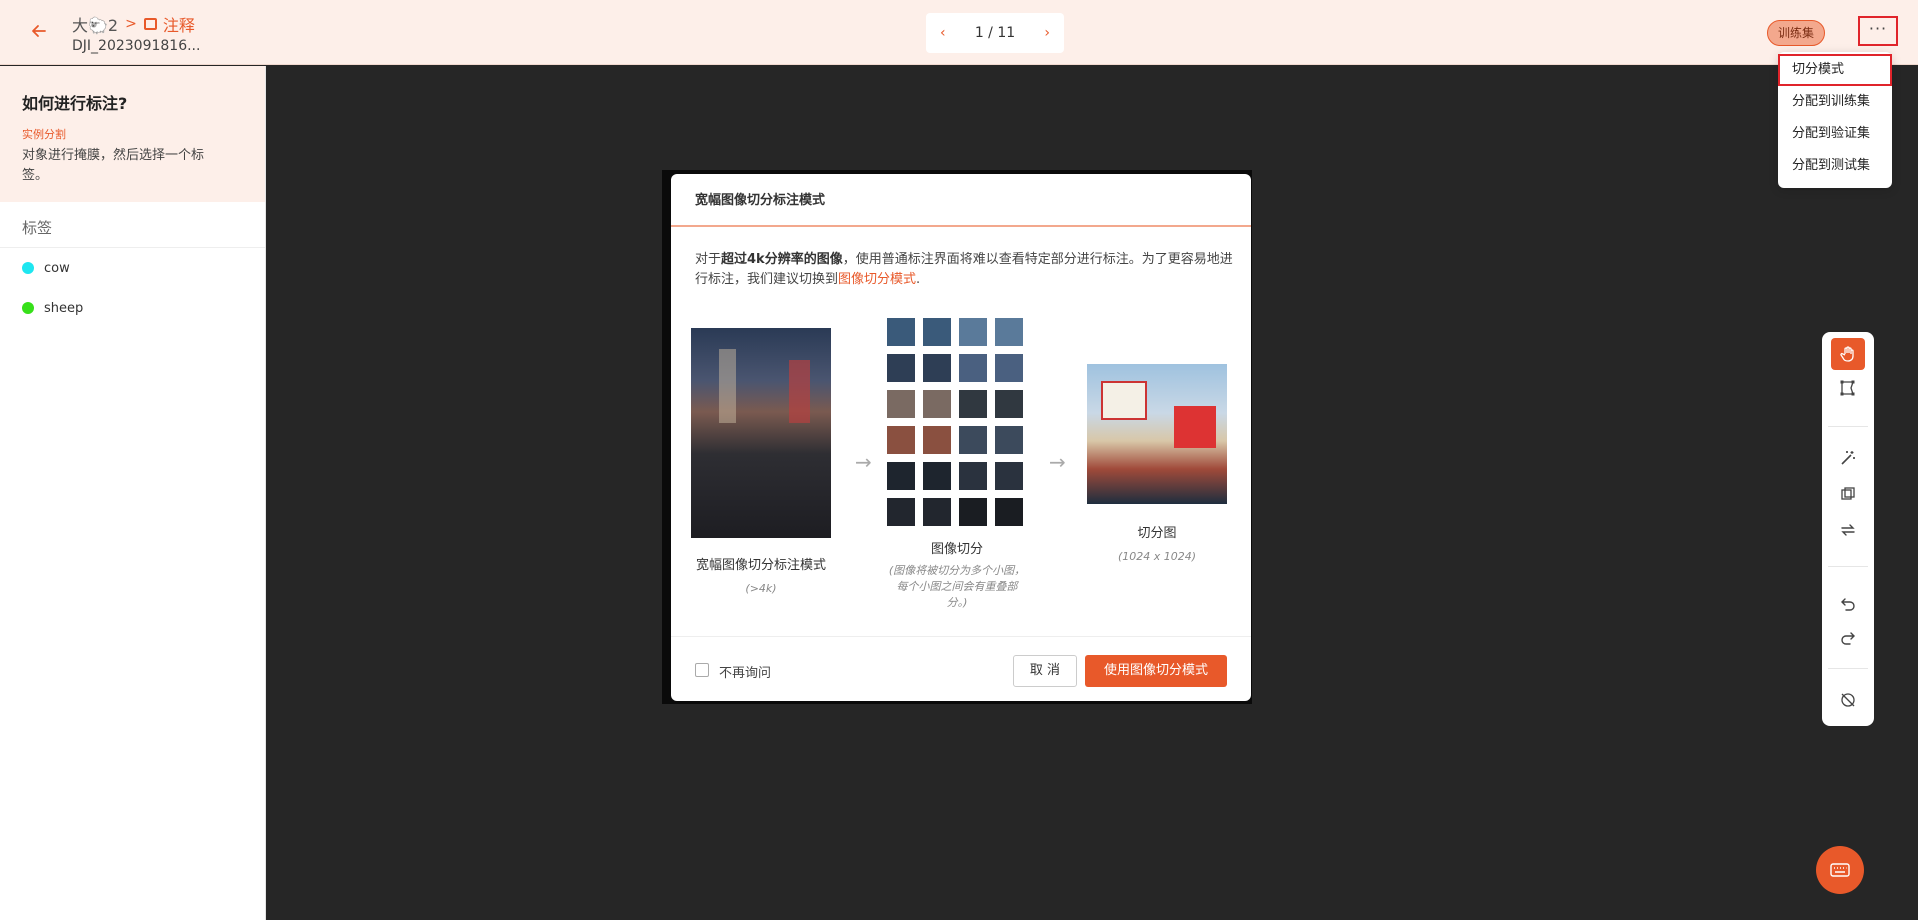 This screenshot has width=1918, height=920. Describe the element at coordinates (877, 279) in the screenshot. I see `intro-highlight: 图像切分模式` at that location.